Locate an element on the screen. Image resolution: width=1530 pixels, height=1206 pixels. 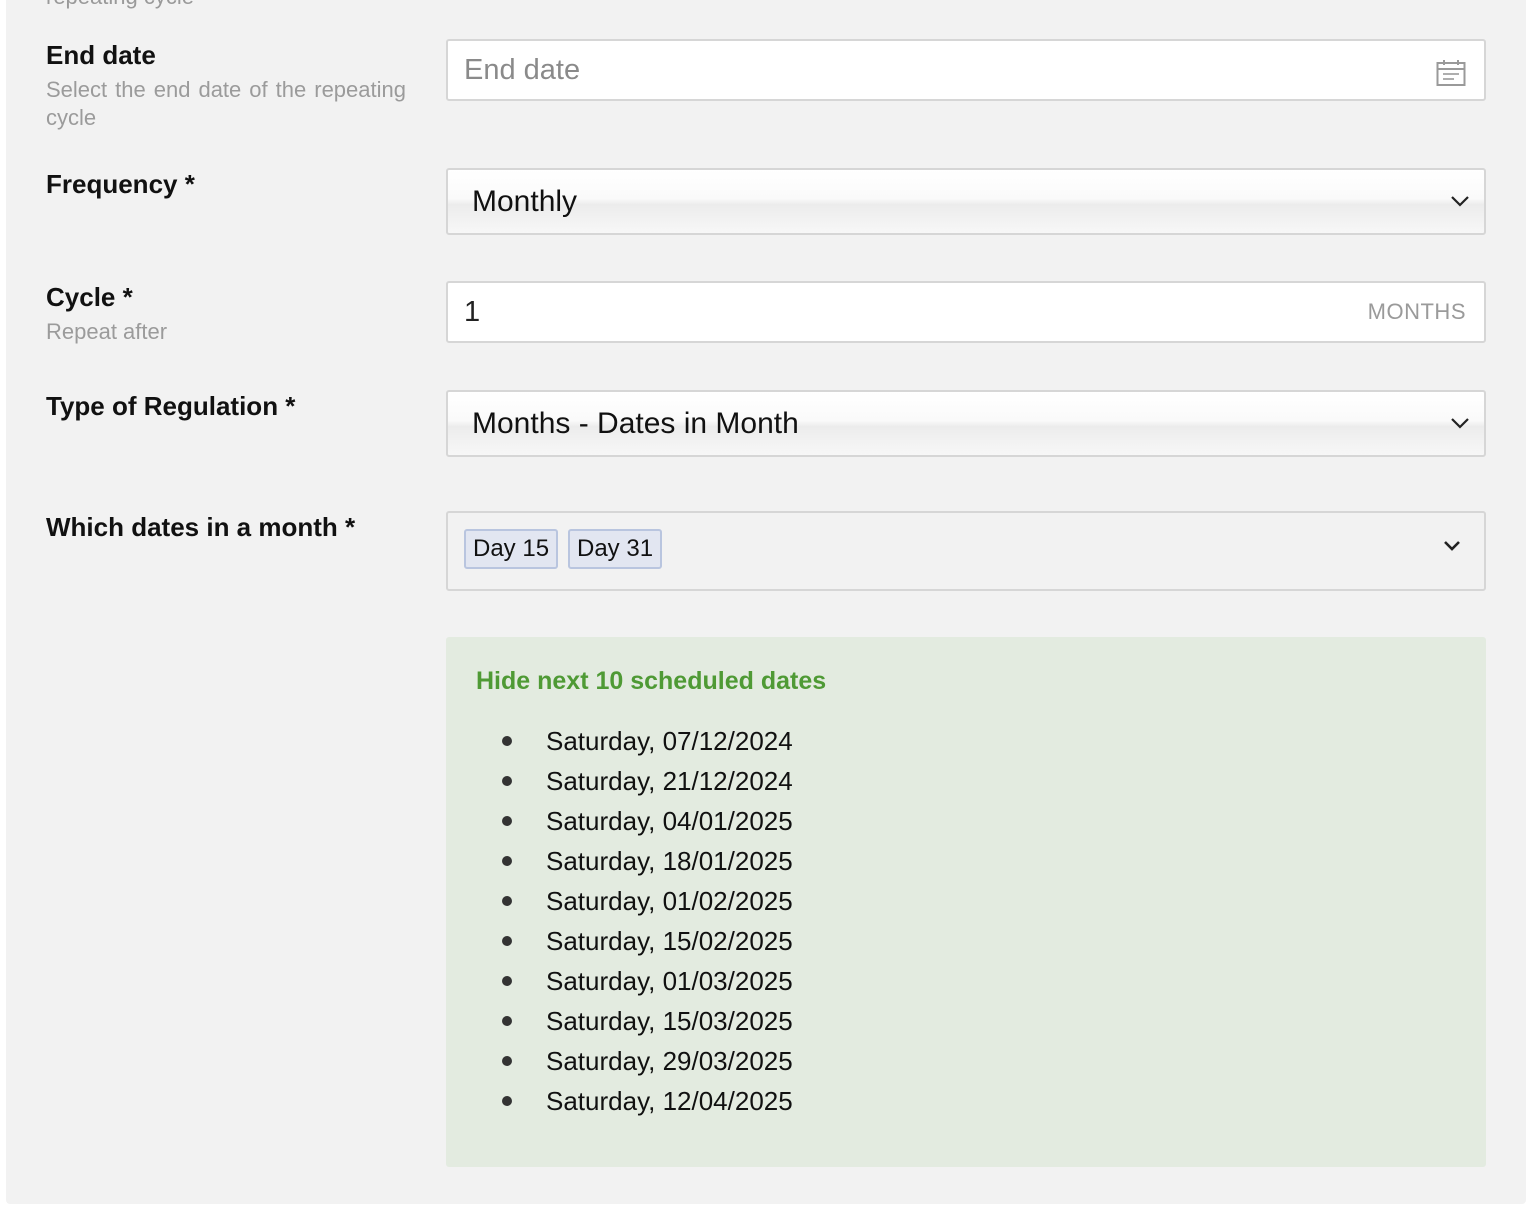
scheduled-date-text: Saturday, 07/12/2024 is located at coordinates (669, 741).